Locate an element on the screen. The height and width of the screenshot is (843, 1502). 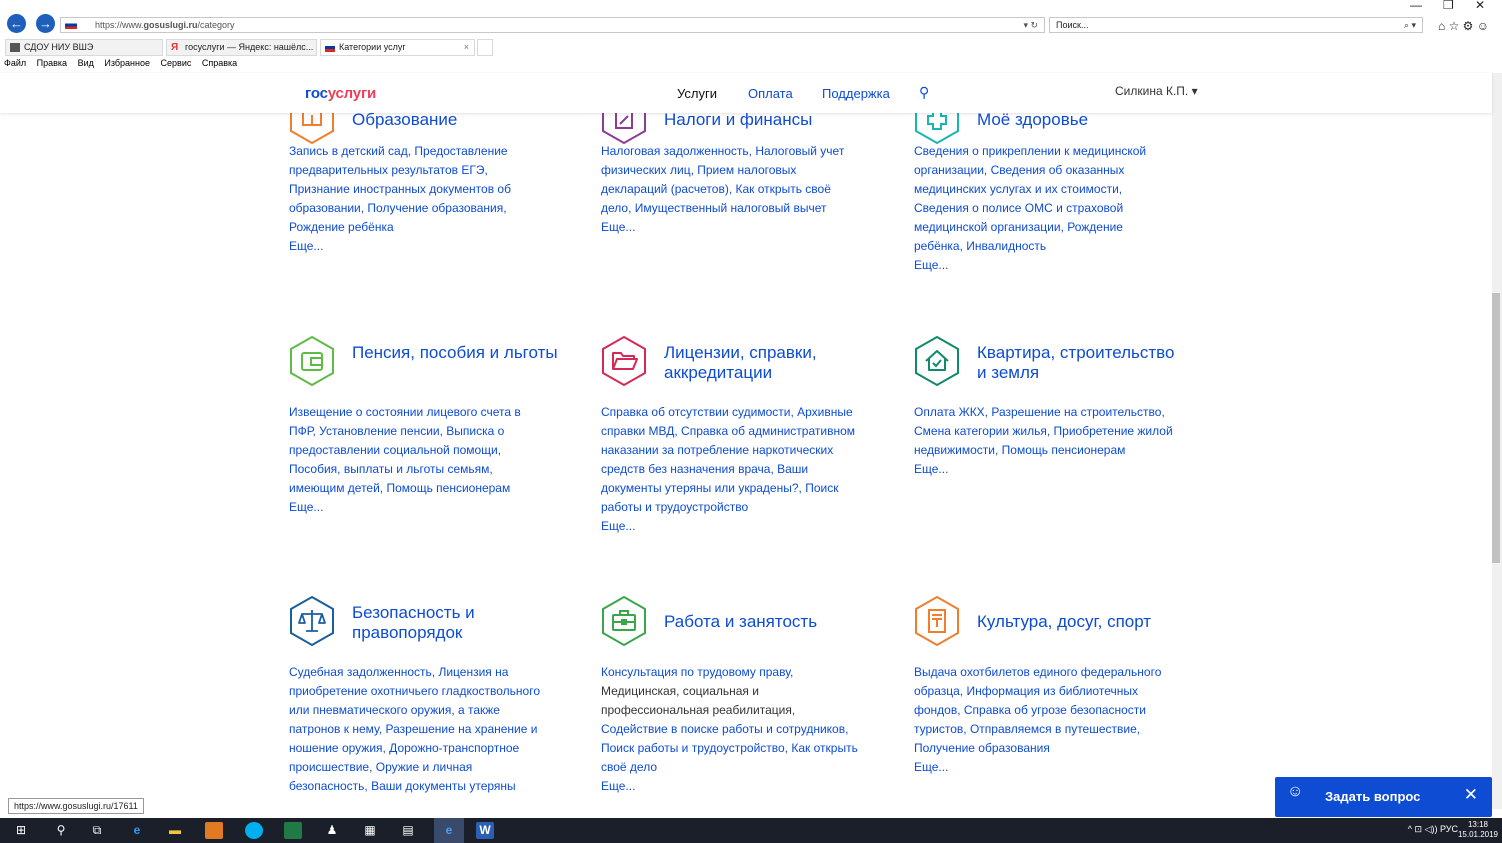
forward-button: → is located at coordinates (45, 23).